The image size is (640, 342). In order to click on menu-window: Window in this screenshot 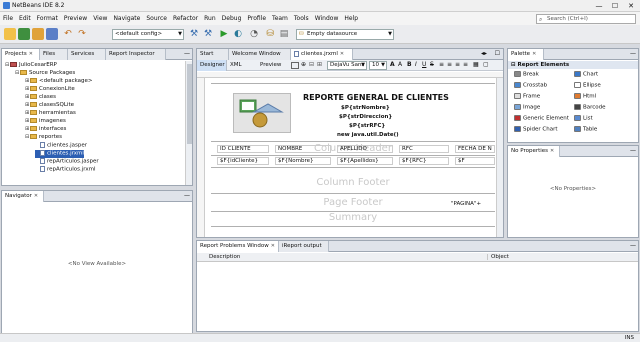, I will do `click(327, 18)`.